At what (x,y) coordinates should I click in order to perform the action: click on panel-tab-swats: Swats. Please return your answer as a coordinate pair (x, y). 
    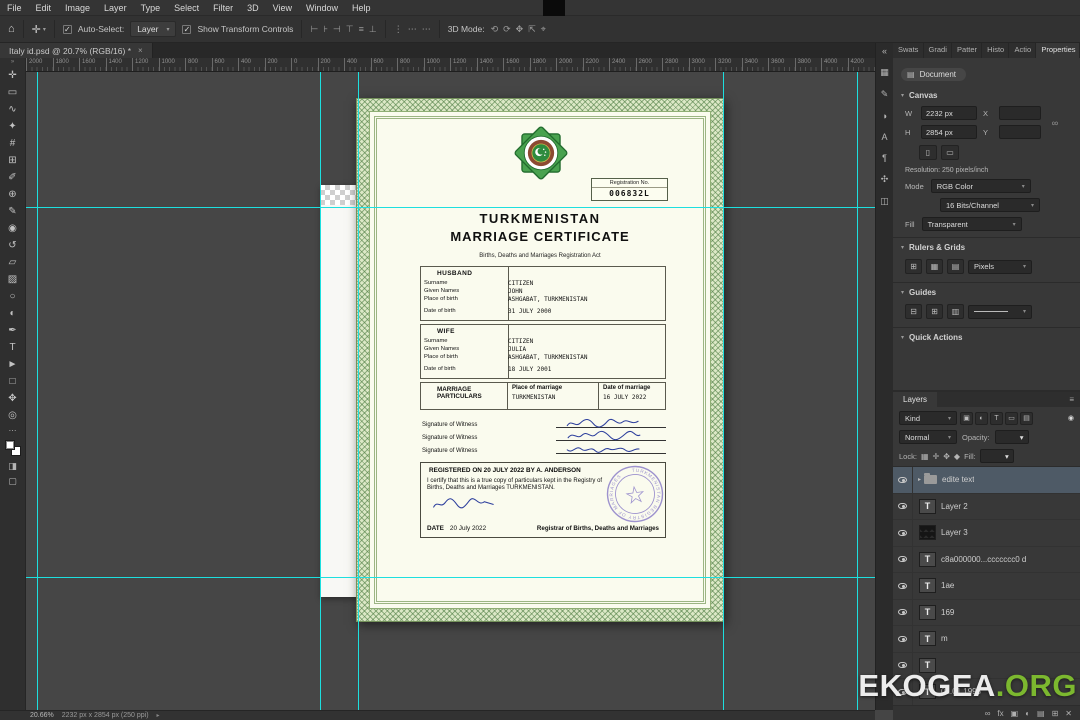
    Looking at the image, I should click on (908, 50).